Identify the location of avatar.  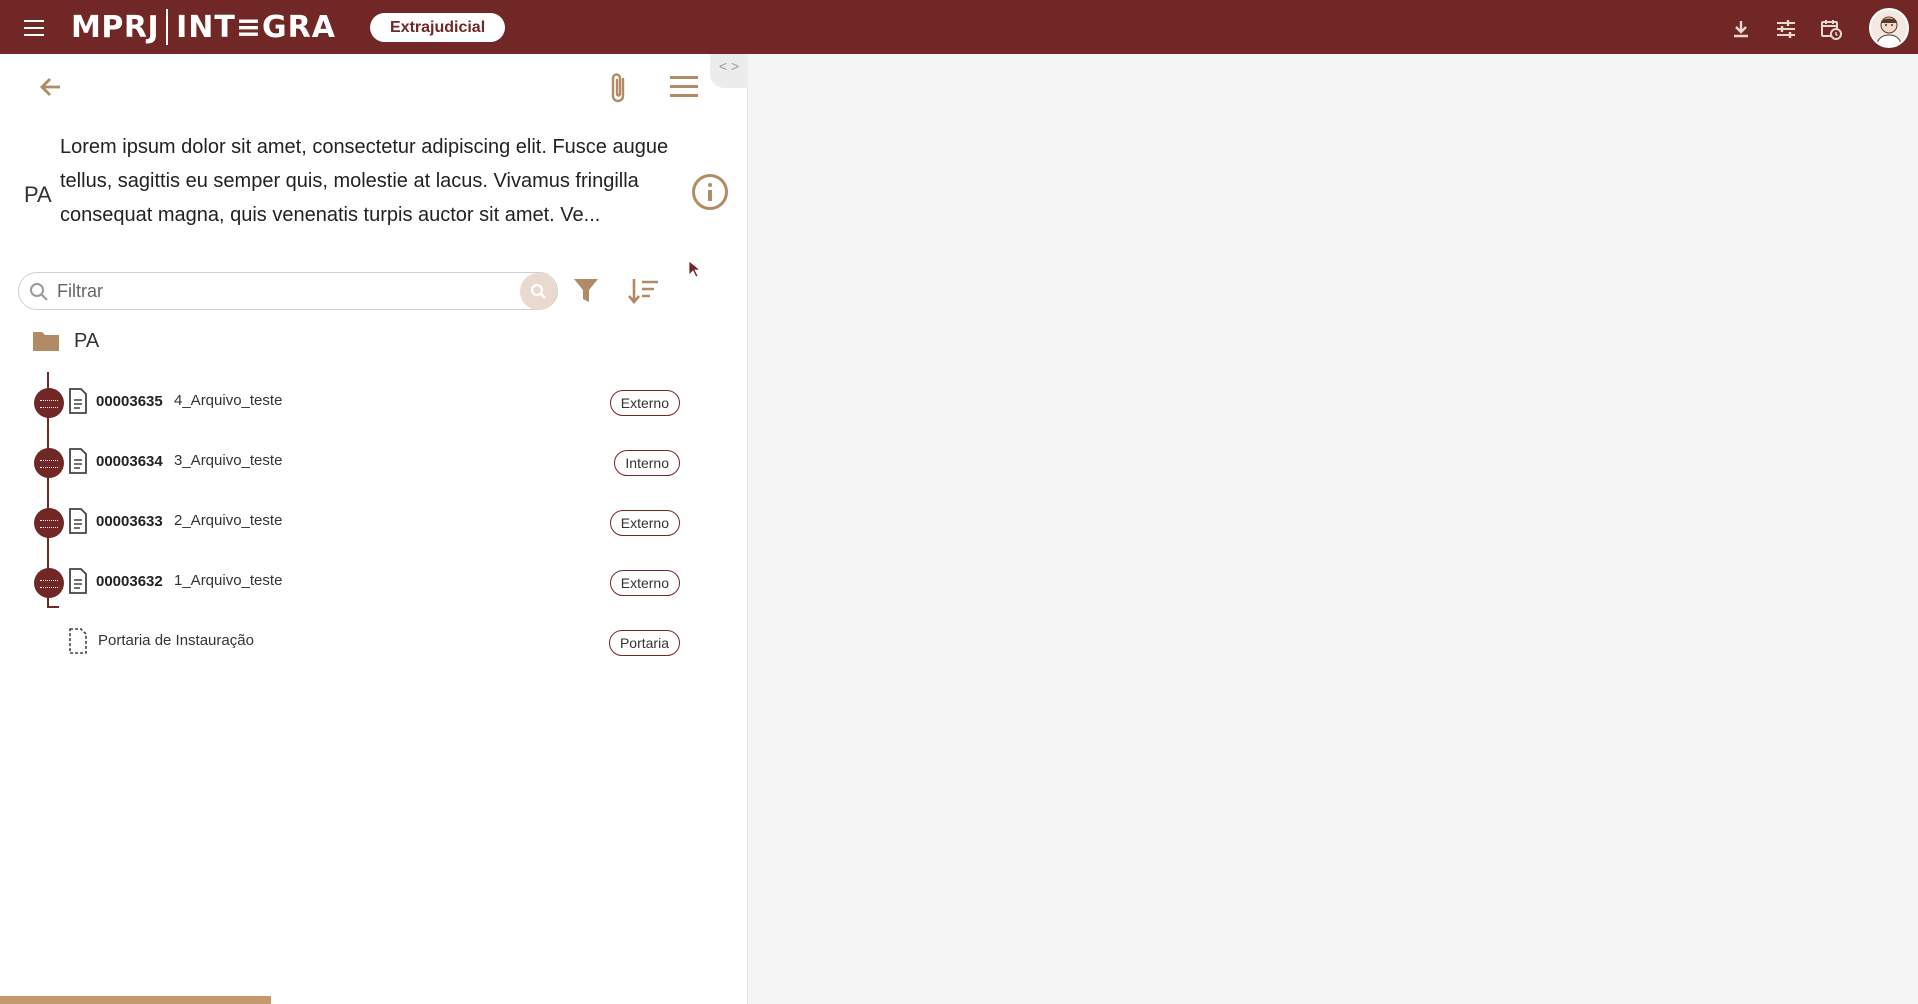
(1889, 28).